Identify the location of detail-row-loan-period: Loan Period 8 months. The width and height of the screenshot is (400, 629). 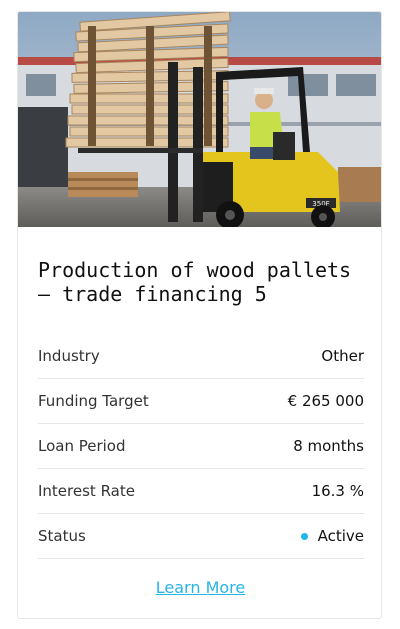
(201, 446).